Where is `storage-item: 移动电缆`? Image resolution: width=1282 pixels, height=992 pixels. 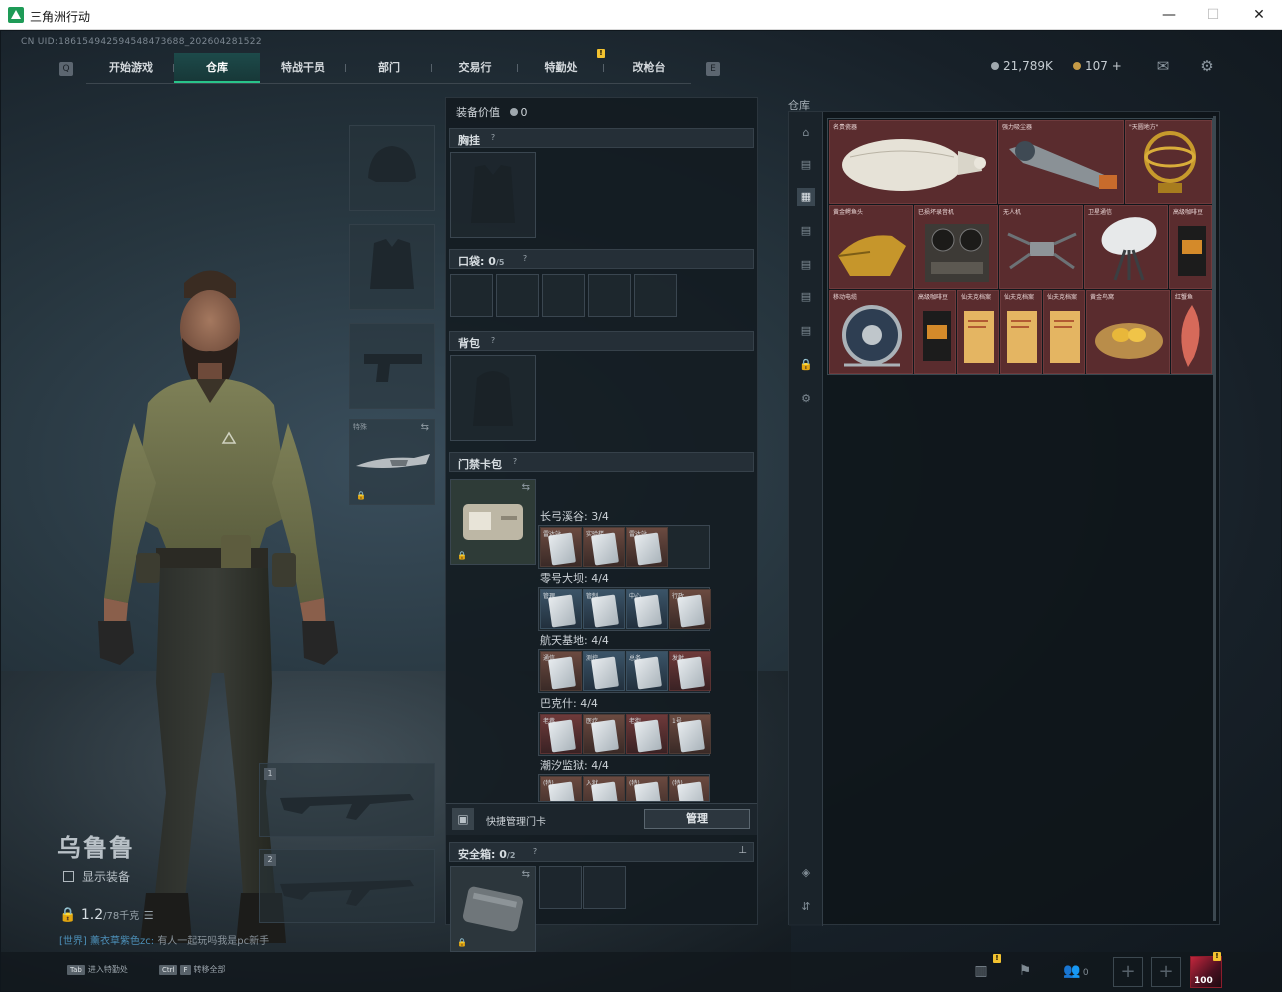
storage-item: 移动电缆 is located at coordinates (871, 332).